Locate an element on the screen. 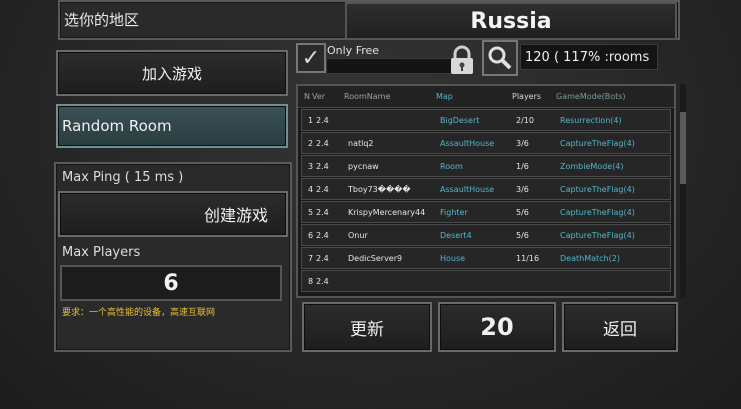 The height and width of the screenshot is (409, 741). col-gamemode: GameMode(Bots) is located at coordinates (591, 96).